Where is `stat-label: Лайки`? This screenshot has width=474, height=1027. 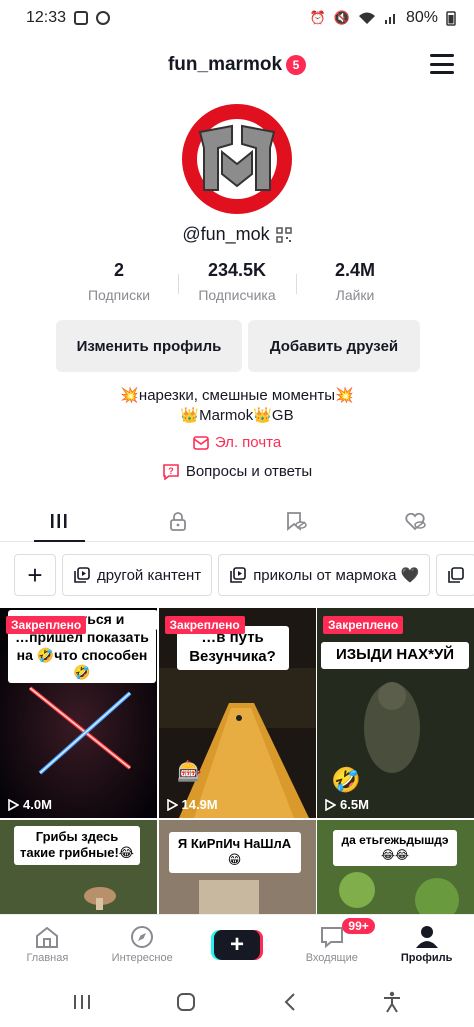
stat-label: Лайки is located at coordinates (355, 295).